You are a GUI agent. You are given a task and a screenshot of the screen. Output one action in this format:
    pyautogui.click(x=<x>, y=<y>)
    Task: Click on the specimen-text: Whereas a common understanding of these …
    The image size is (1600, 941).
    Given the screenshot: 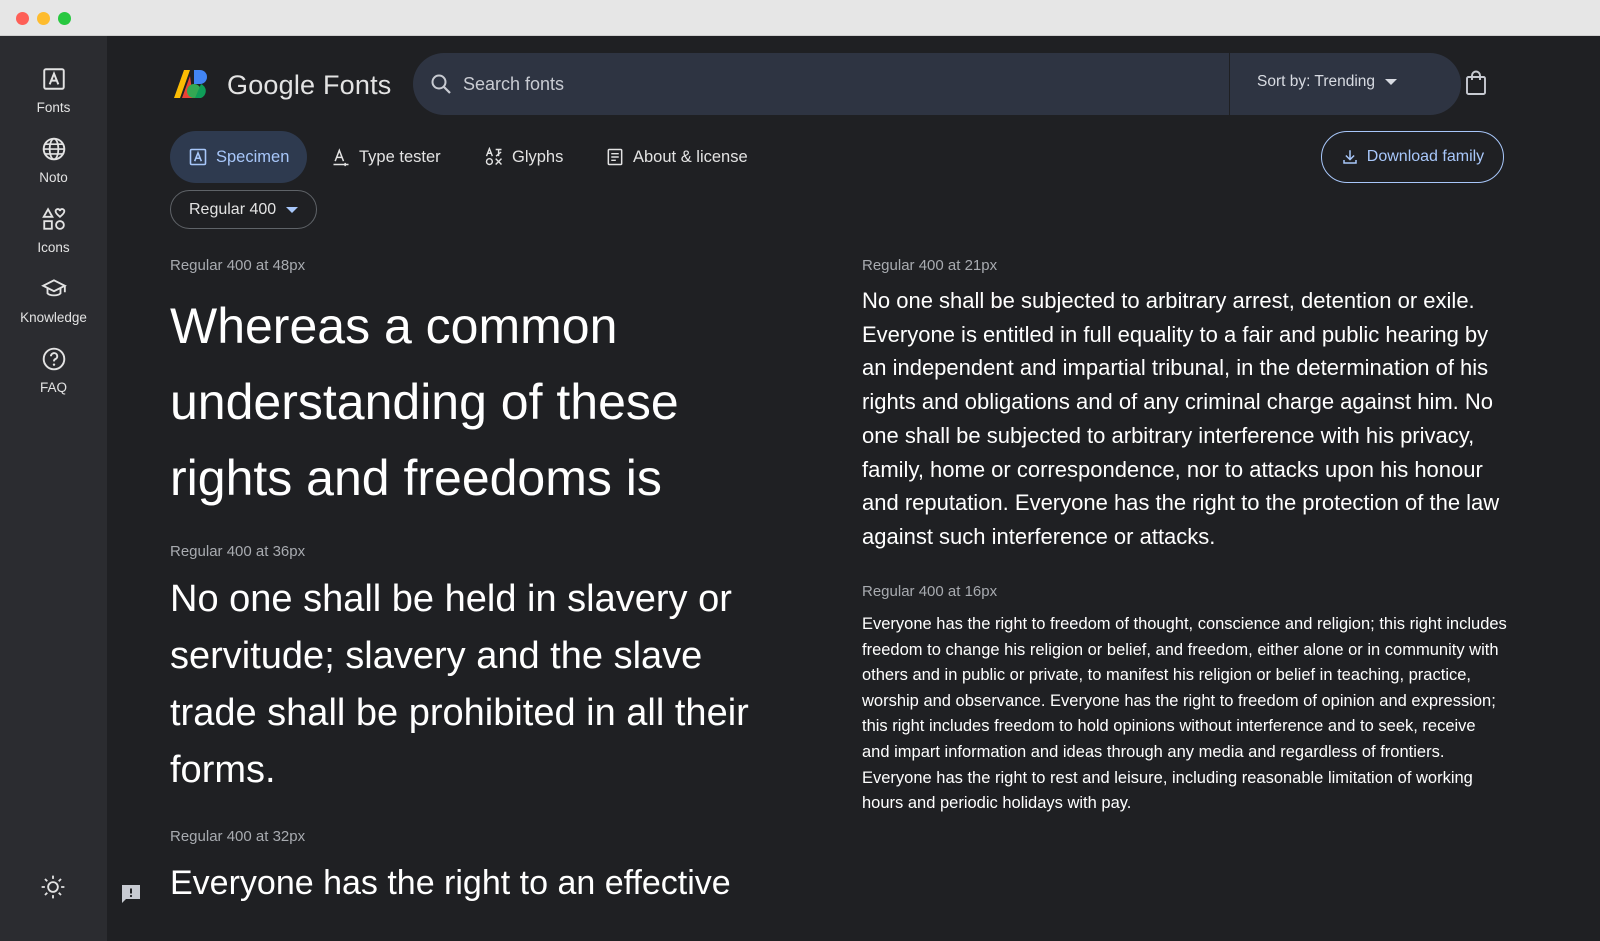 What is the action you would take?
    pyautogui.click(x=480, y=402)
    